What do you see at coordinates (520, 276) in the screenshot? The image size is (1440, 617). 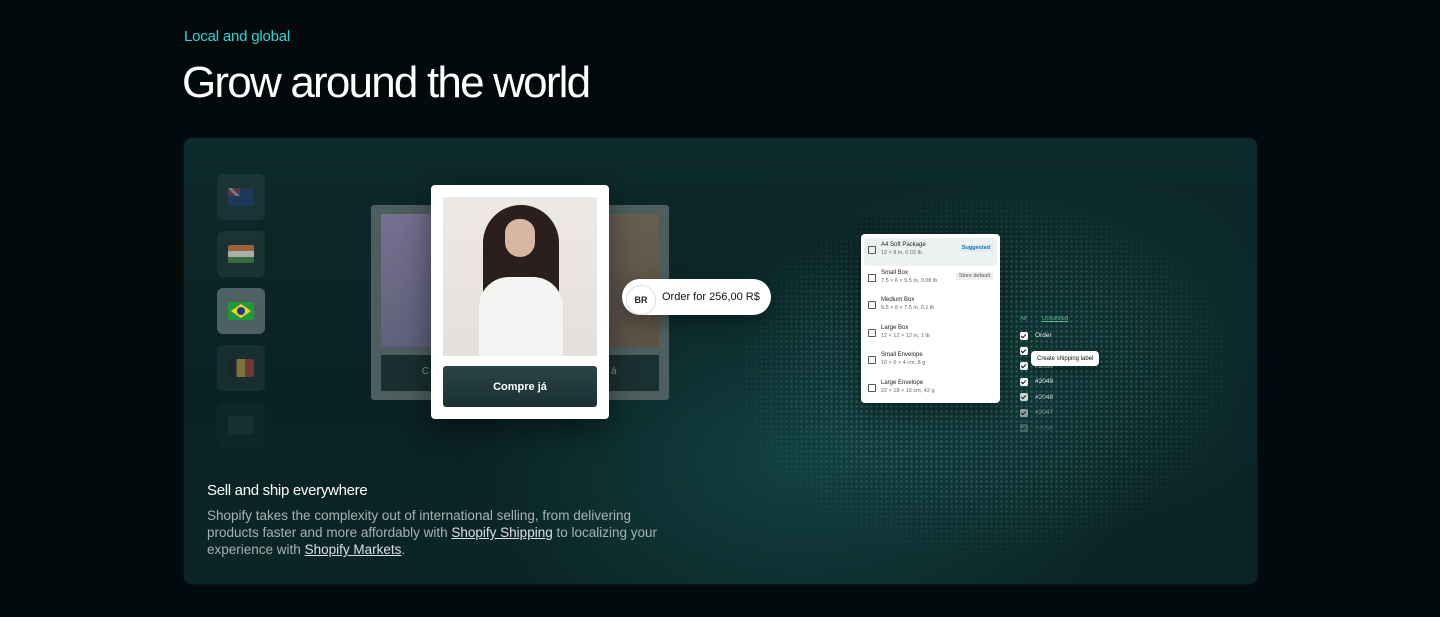 I see `product-photo` at bounding box center [520, 276].